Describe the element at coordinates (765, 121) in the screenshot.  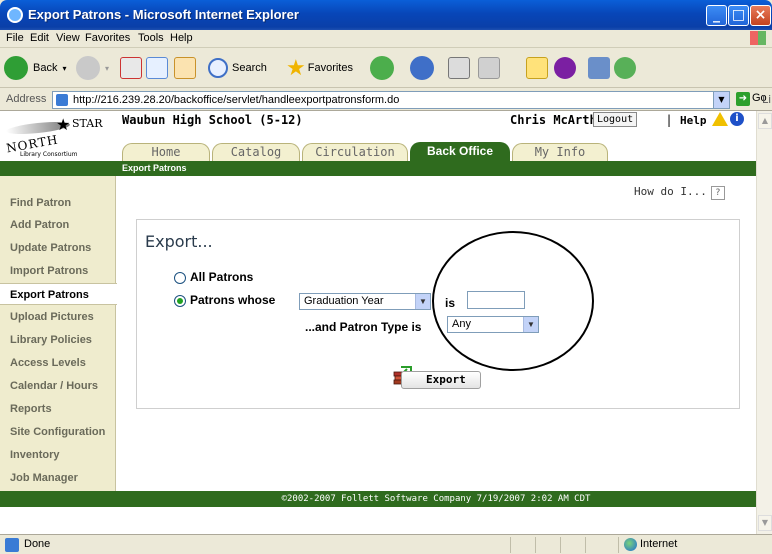
I see `scroll-up-icon: ▲` at that location.